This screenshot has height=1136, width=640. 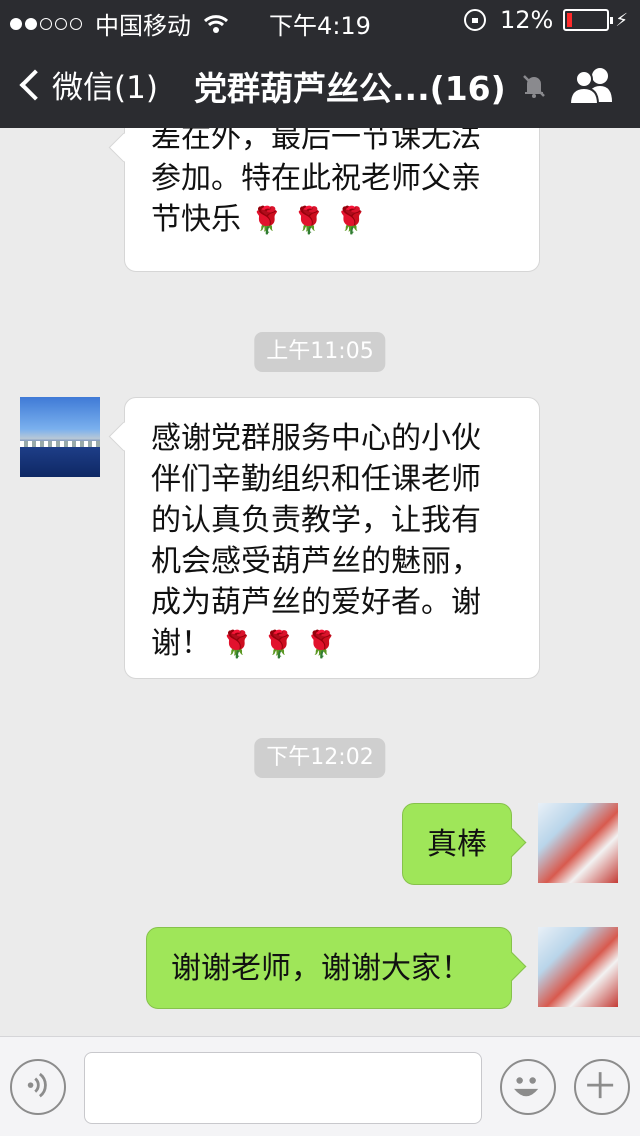 I want to click on group-members-icon, so click(x=592, y=85).